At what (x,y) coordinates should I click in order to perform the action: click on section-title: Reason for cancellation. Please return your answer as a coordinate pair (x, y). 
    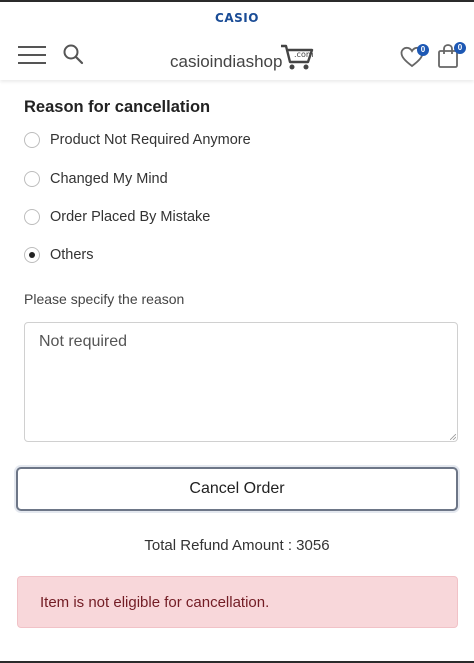
    Looking at the image, I should click on (117, 107).